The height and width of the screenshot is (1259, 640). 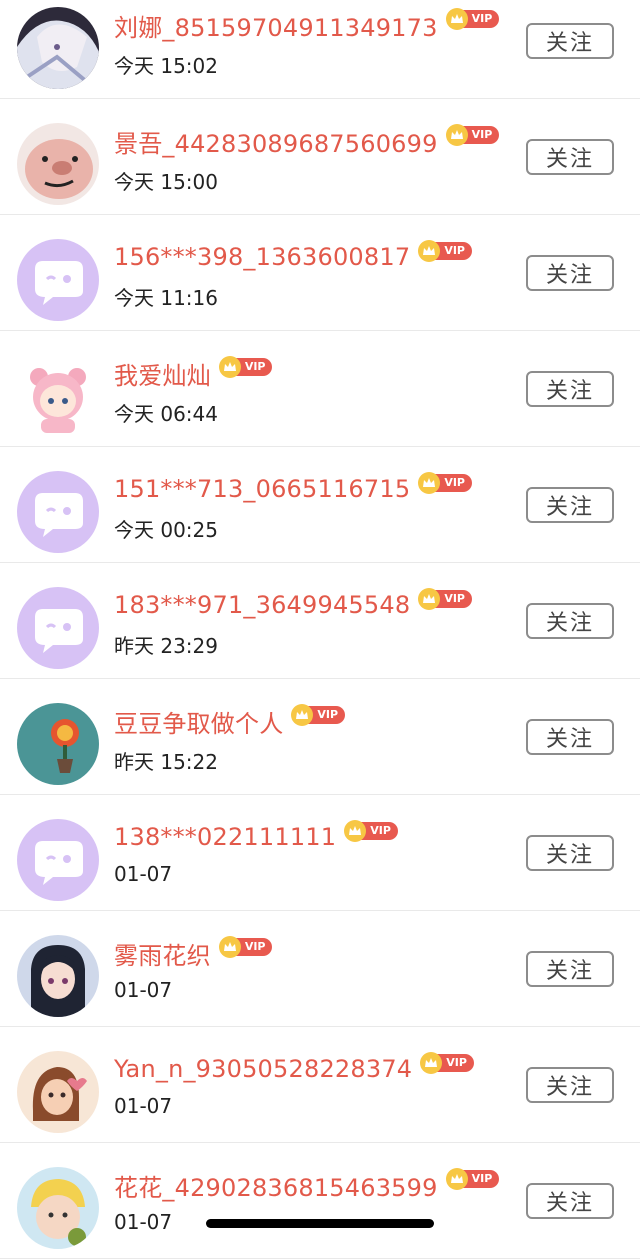 What do you see at coordinates (166, 414) in the screenshot?
I see `timestamp: 今天 06:44` at bounding box center [166, 414].